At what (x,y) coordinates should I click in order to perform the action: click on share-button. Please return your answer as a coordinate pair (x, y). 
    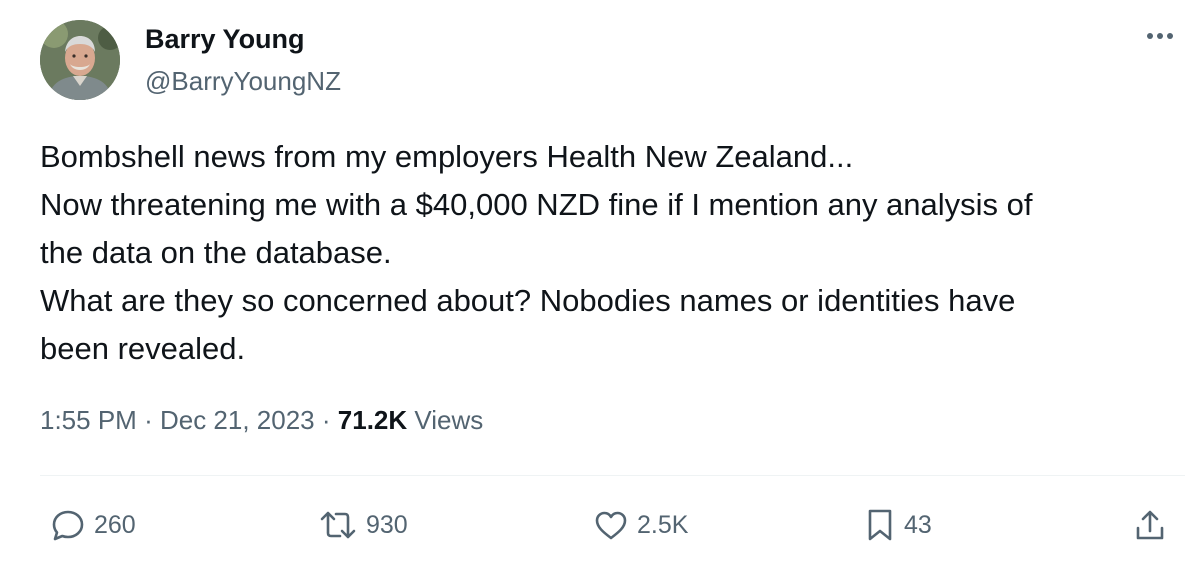
    Looking at the image, I should click on (1150, 525).